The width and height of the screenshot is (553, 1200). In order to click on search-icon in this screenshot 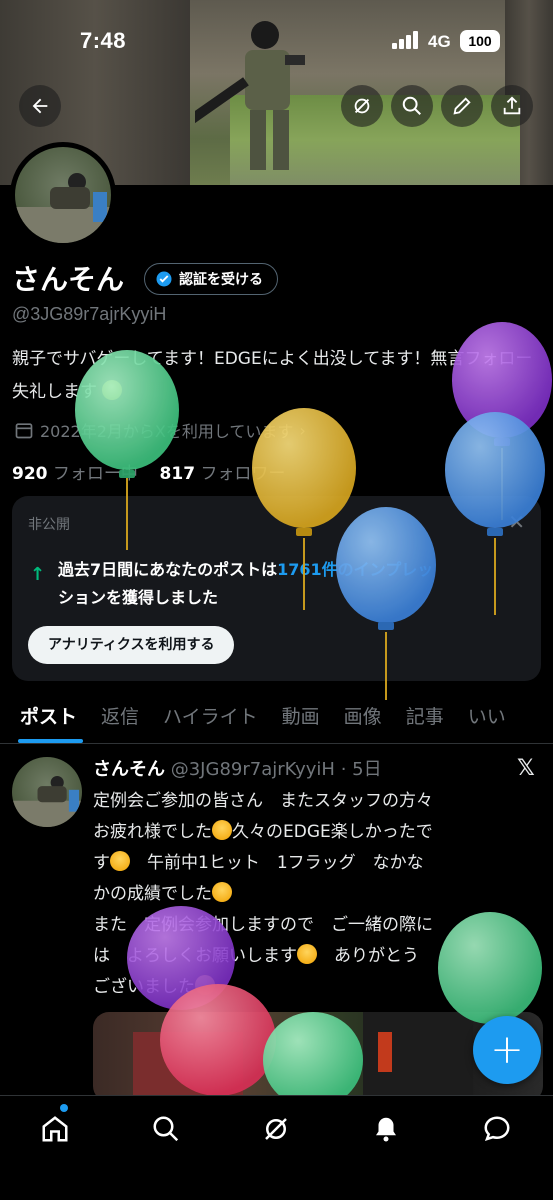, I will do `click(166, 1129)`.